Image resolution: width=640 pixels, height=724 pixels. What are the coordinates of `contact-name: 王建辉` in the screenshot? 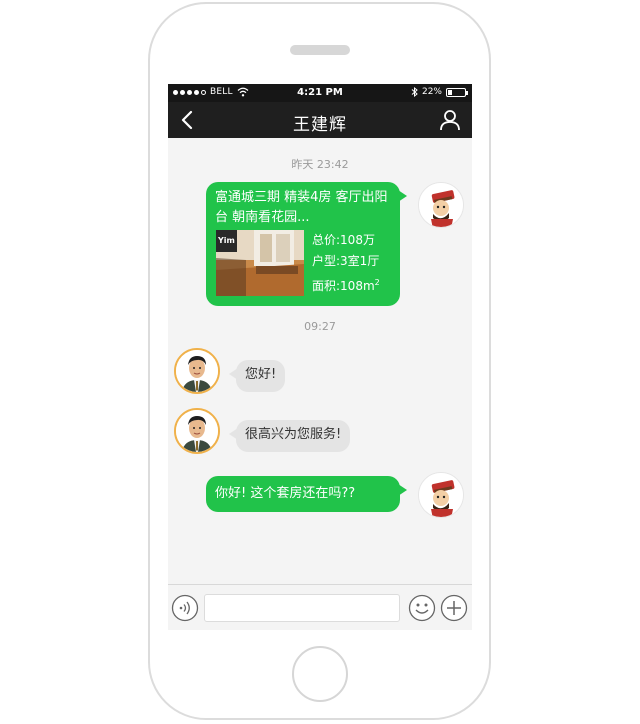 It's located at (320, 125).